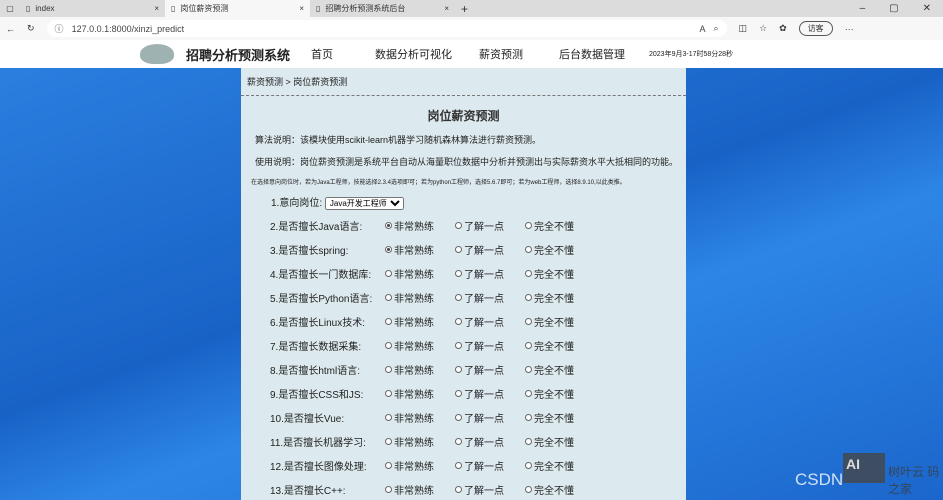 The height and width of the screenshot is (500, 943). What do you see at coordinates (763, 28) in the screenshot?
I see `favorite-icon: ☆` at bounding box center [763, 28].